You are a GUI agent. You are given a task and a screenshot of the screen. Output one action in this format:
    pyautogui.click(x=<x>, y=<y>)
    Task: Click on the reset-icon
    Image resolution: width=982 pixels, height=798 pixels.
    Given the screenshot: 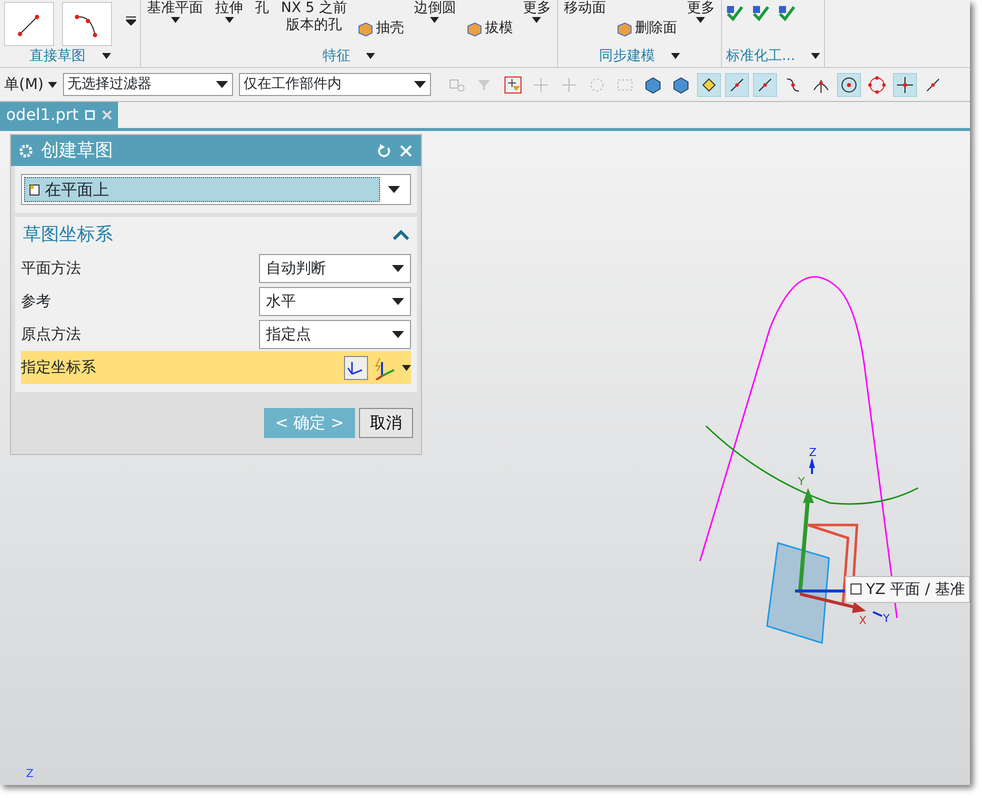 What is the action you would take?
    pyautogui.click(x=384, y=151)
    